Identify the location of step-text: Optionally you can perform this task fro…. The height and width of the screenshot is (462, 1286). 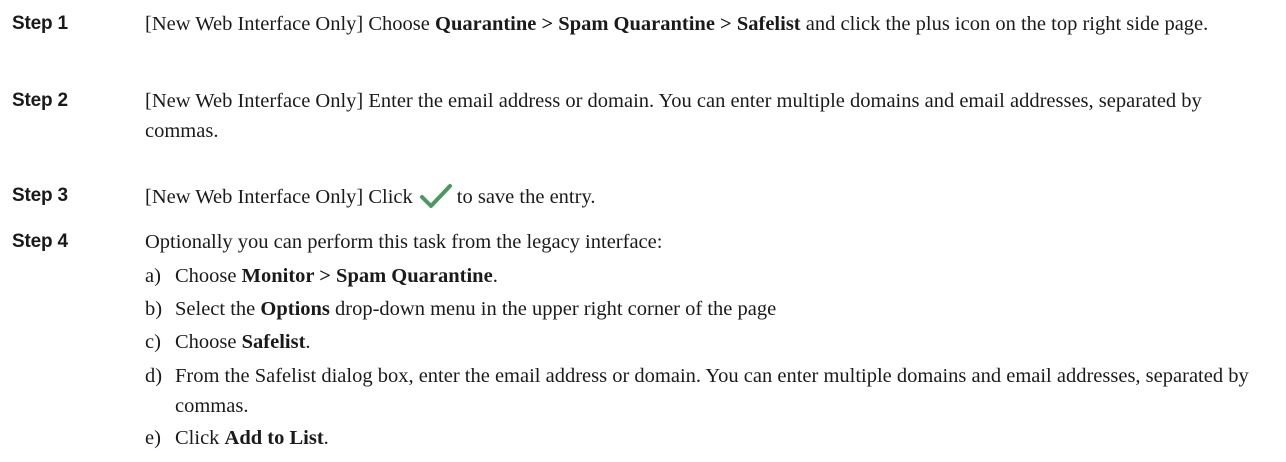
(404, 242).